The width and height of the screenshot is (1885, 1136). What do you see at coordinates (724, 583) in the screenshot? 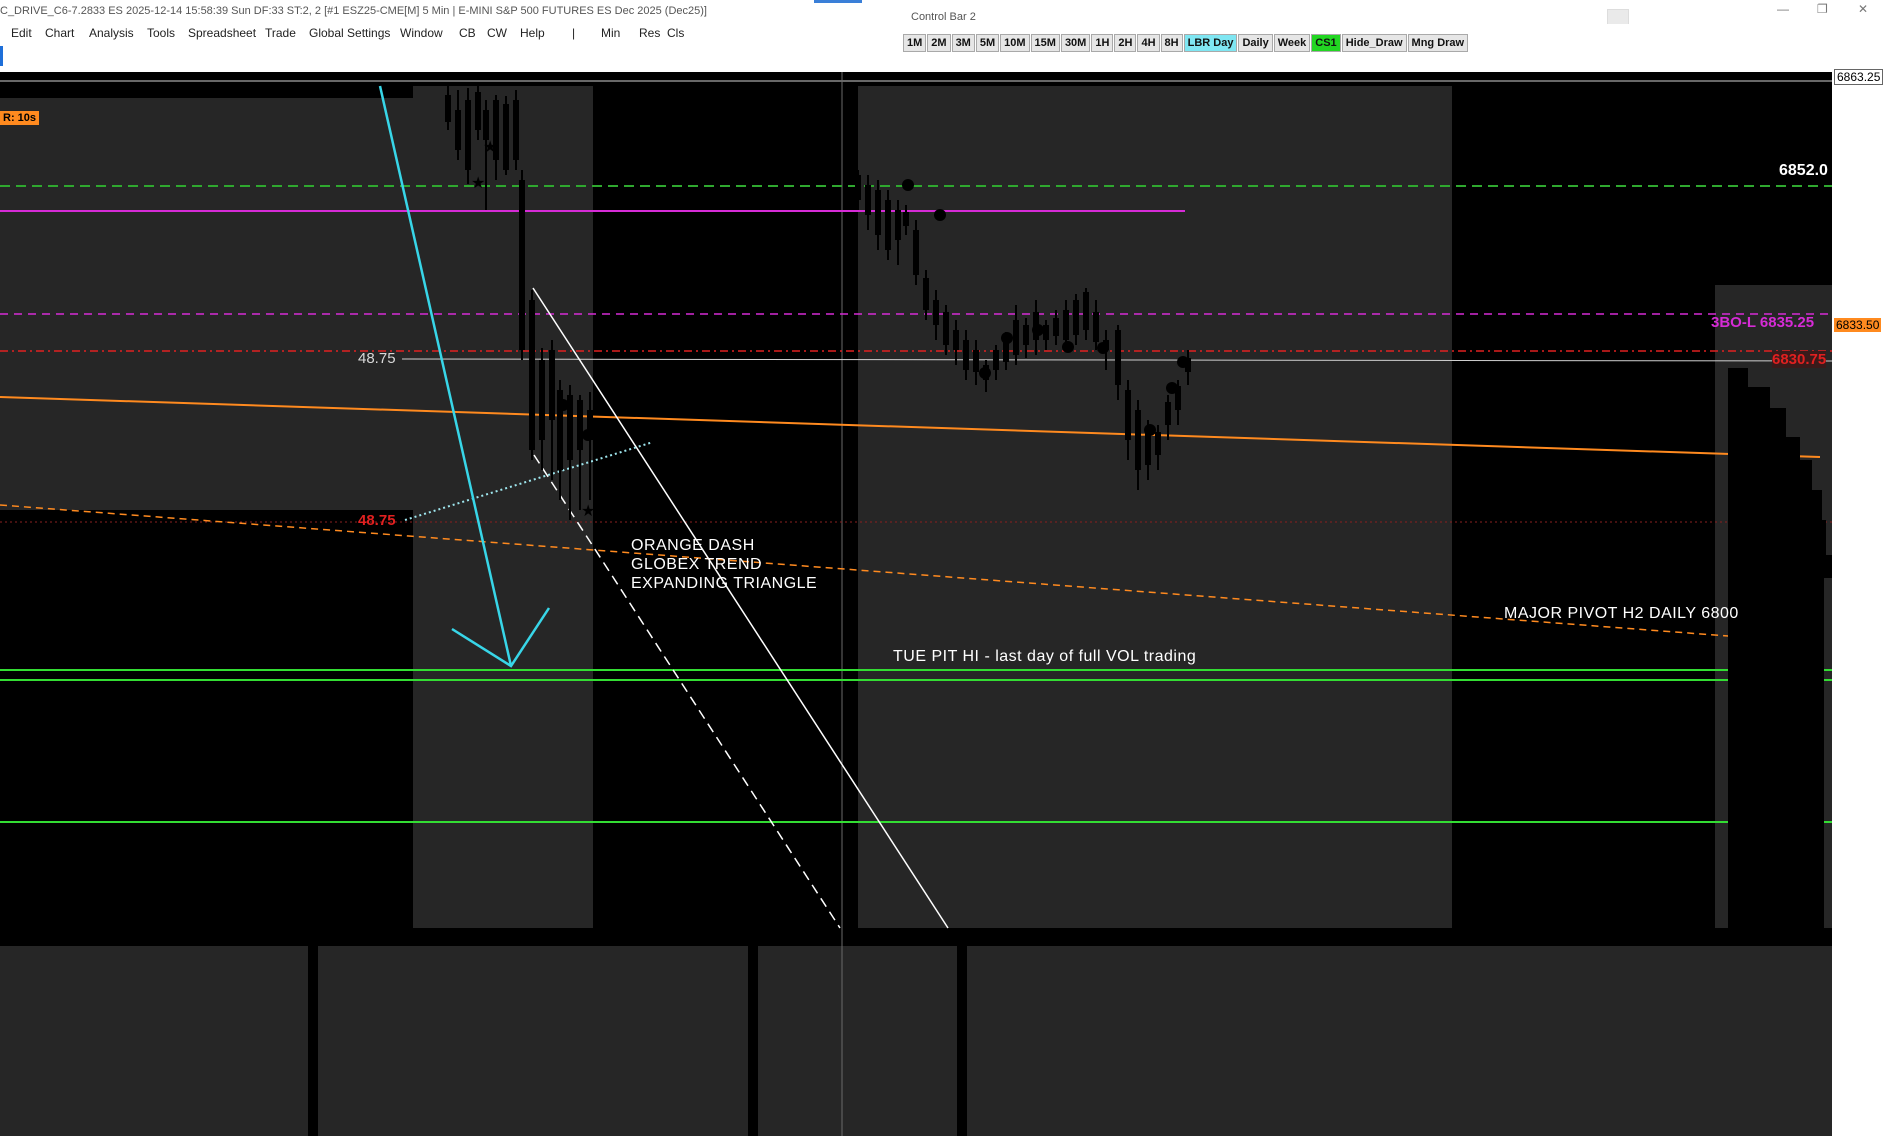
I see `annotation-expanding-triangle: EXPANDING TRIANGLE` at bounding box center [724, 583].